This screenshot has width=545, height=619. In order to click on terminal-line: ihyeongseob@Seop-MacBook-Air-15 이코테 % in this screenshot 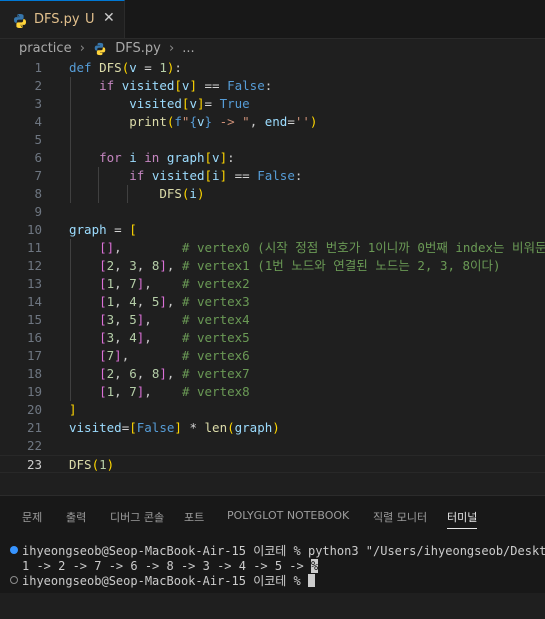, I will do `click(162, 581)`.